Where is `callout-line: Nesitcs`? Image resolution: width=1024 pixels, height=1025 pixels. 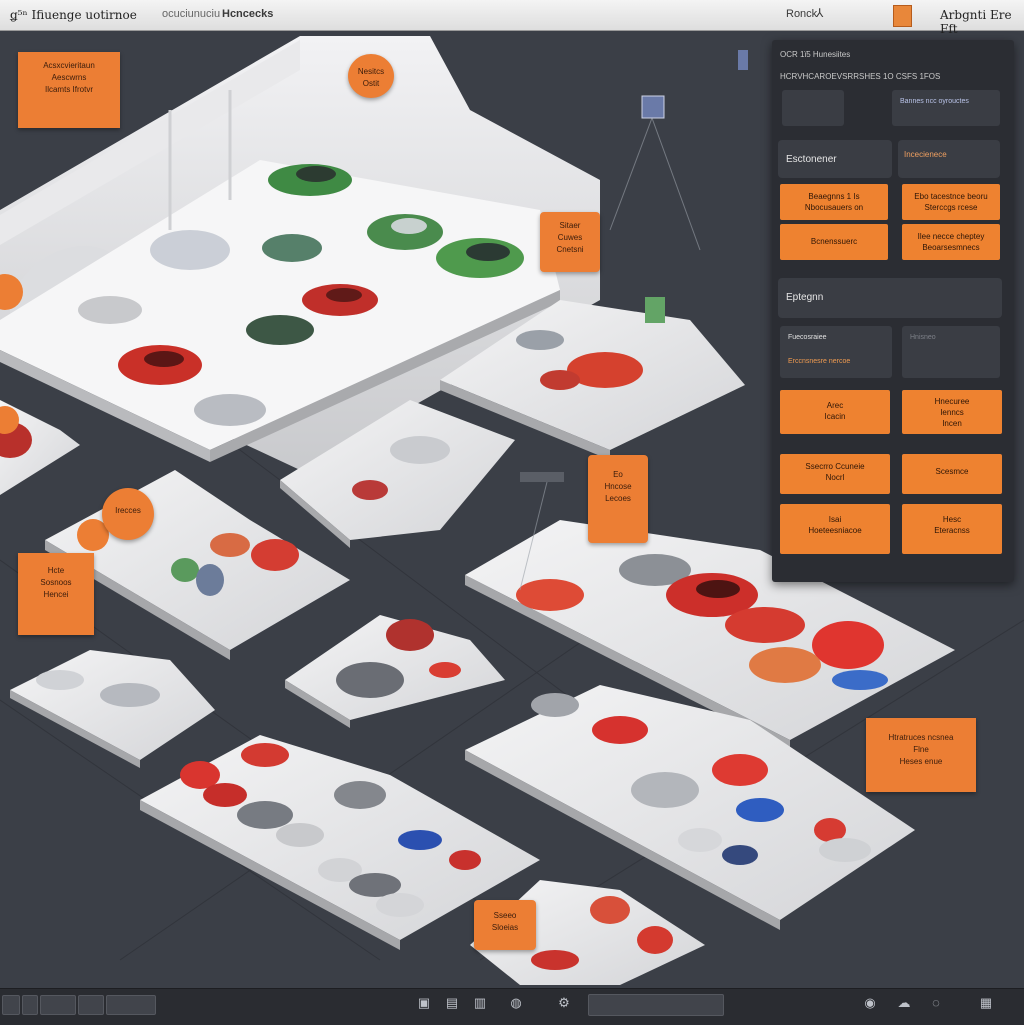 callout-line: Nesitcs is located at coordinates (371, 71).